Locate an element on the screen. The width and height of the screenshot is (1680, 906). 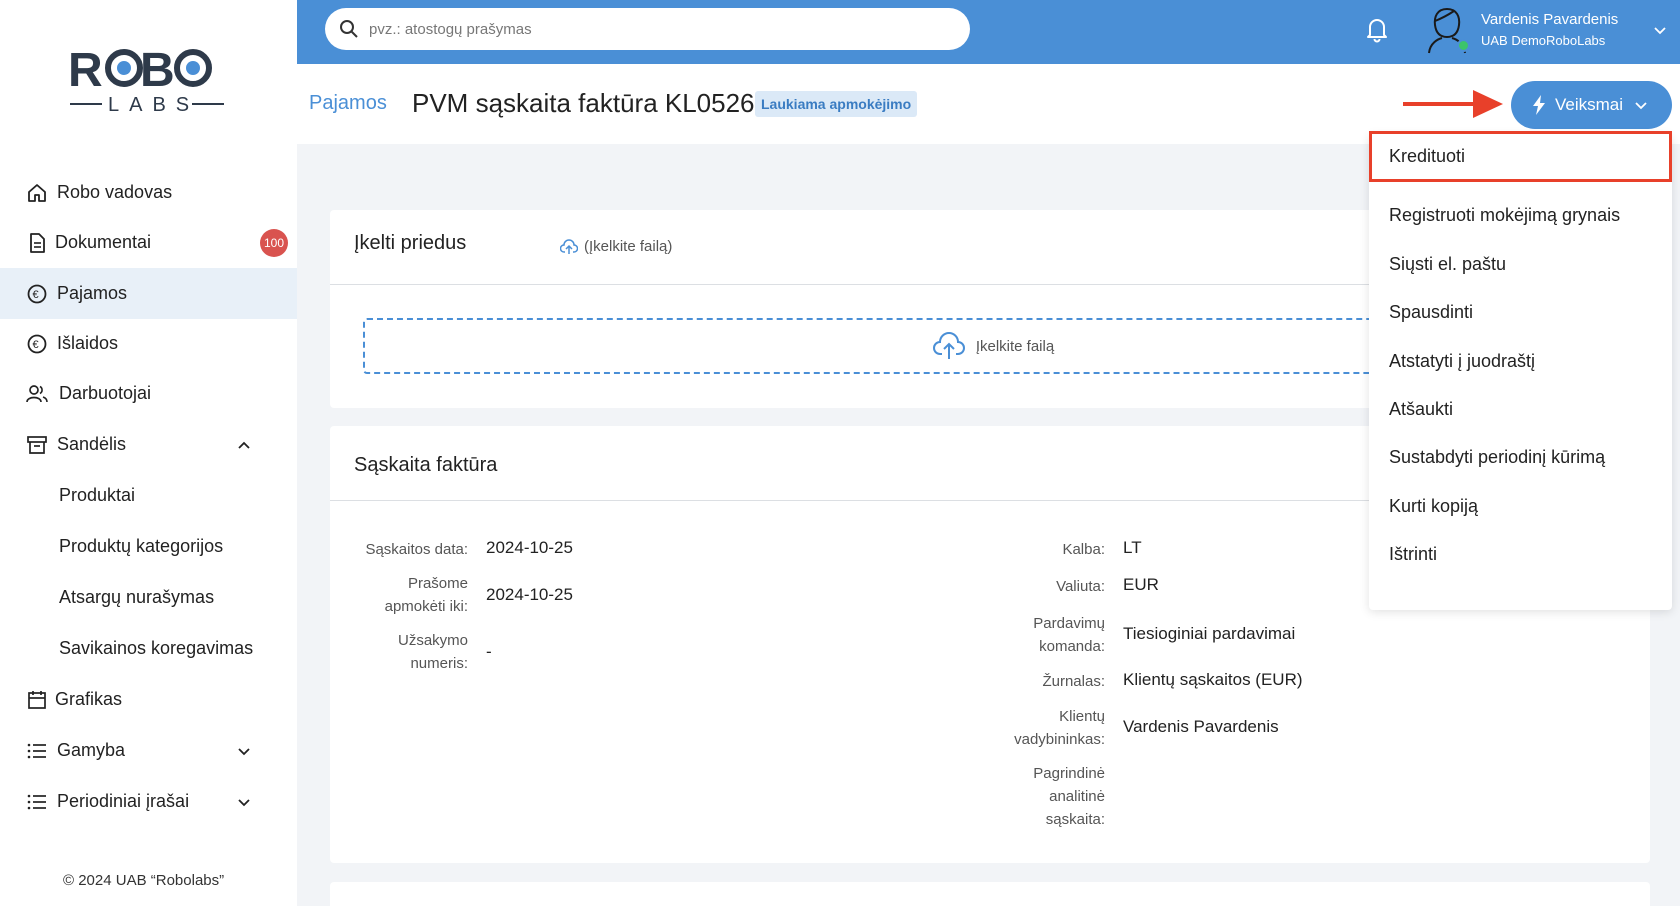
user-name: Vardenis Pavardenis is located at coordinates (1549, 19).